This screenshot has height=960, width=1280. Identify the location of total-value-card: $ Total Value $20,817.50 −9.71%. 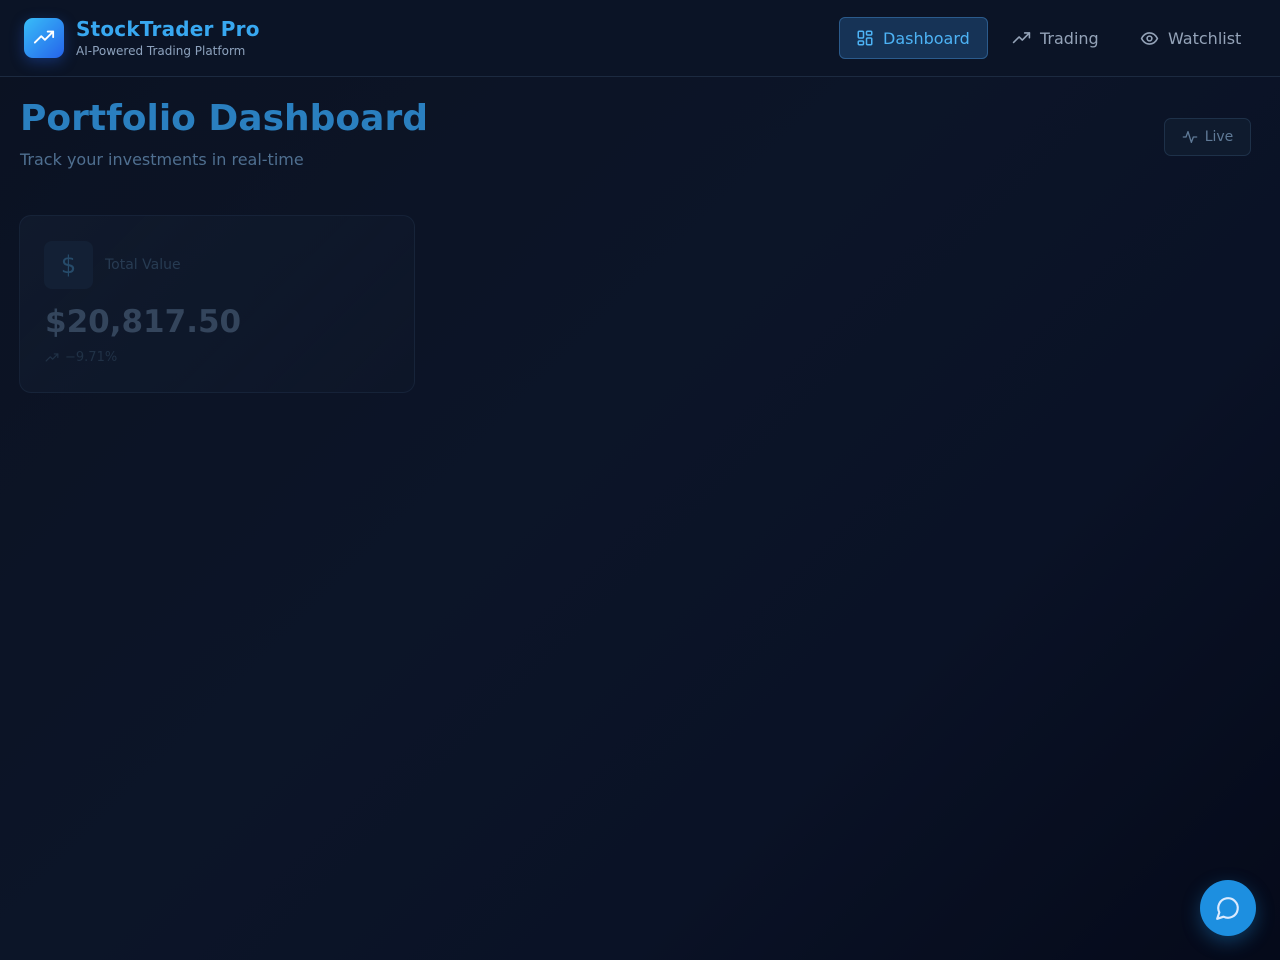
(217, 304).